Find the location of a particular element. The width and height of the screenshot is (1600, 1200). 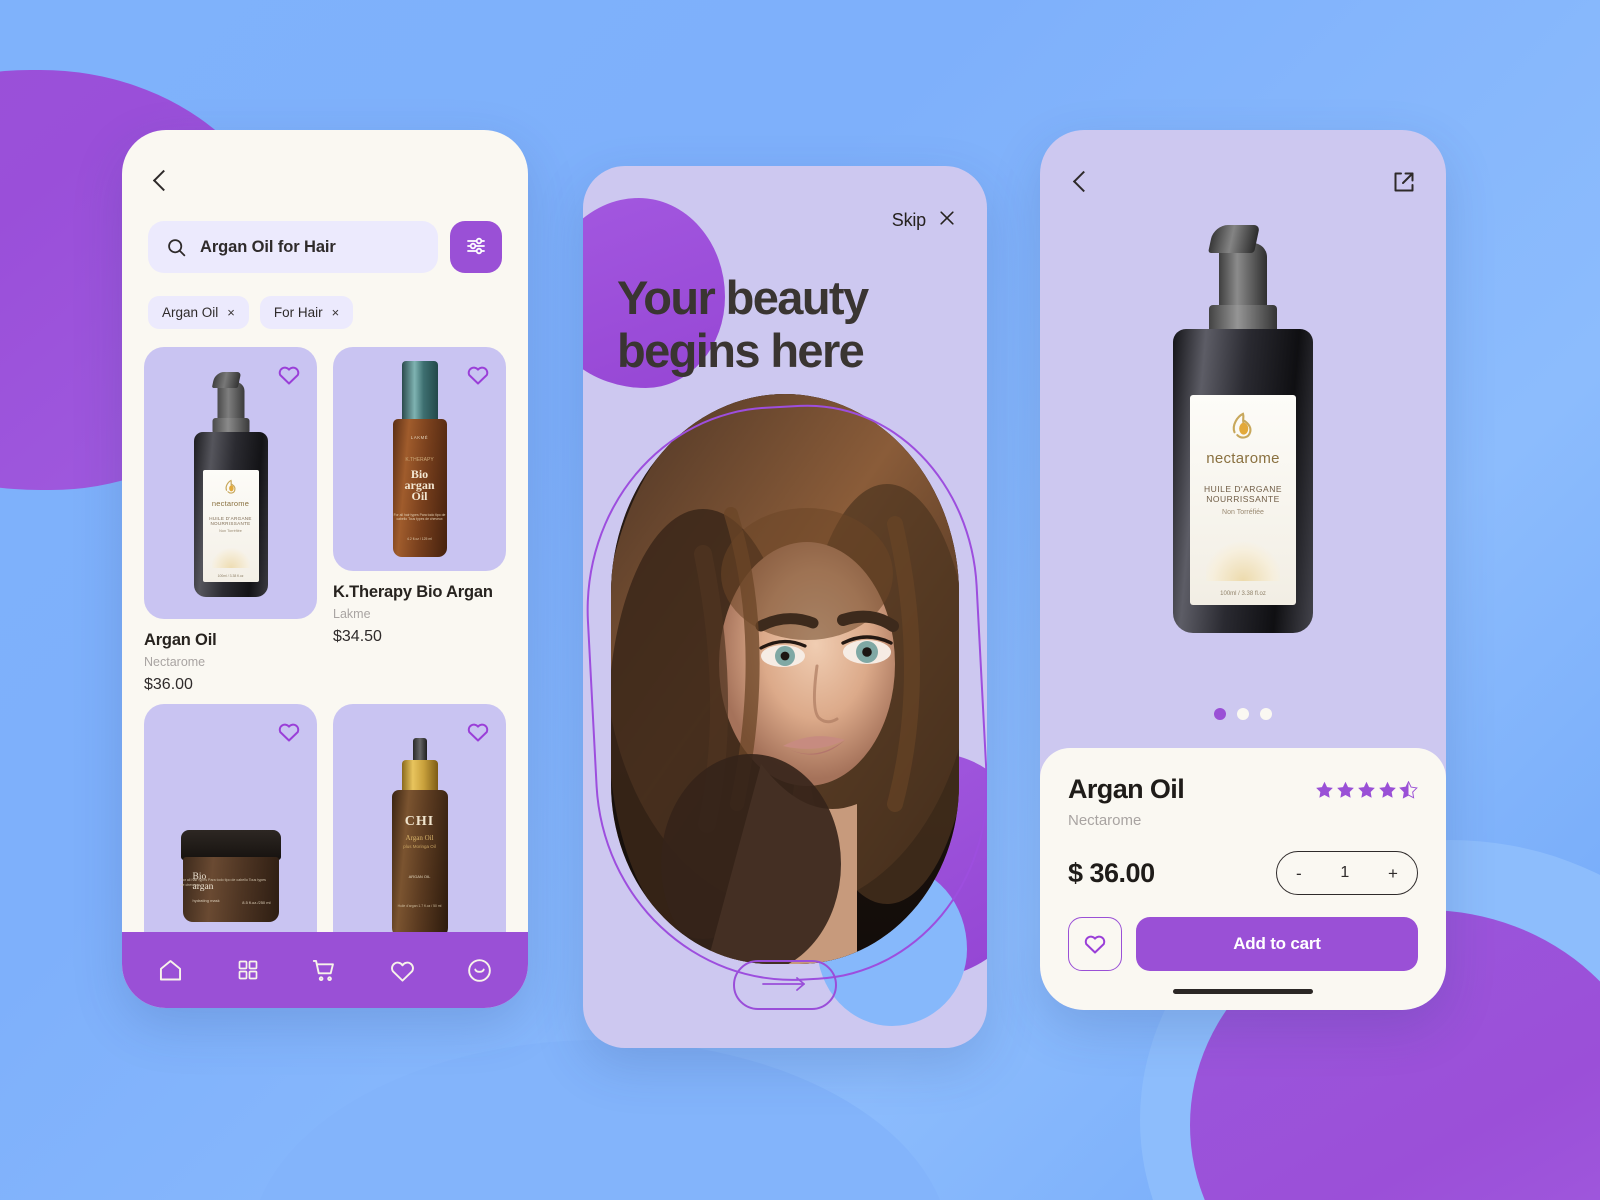

search-input-value: Argan Oil for Hair is located at coordinates (268, 246).